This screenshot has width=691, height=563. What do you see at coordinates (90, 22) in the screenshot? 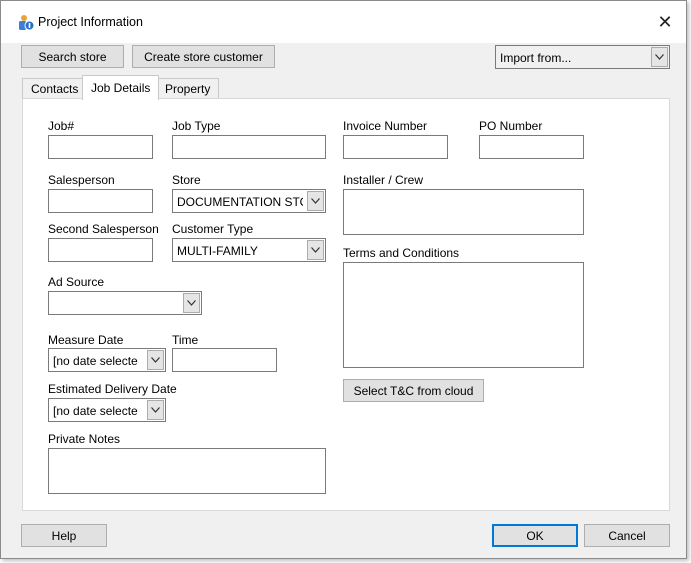
I see `window-title: Project Information` at bounding box center [90, 22].